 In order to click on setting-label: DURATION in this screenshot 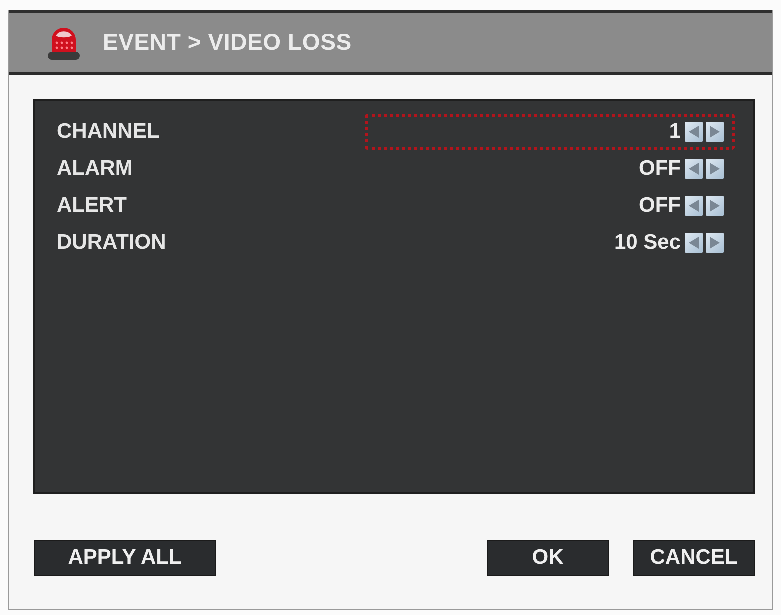, I will do `click(111, 242)`.